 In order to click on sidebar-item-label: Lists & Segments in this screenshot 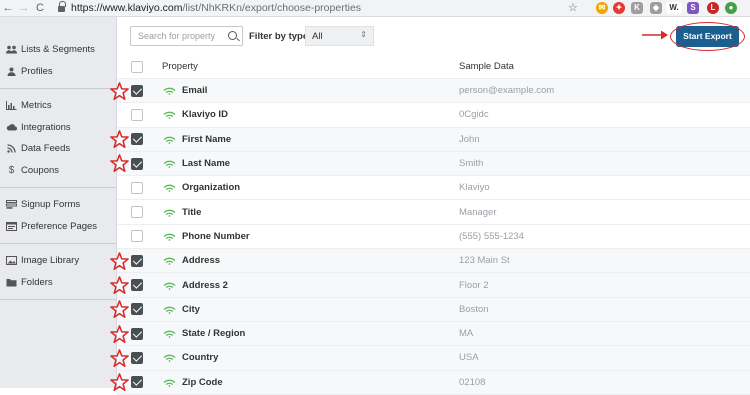, I will do `click(58, 50)`.